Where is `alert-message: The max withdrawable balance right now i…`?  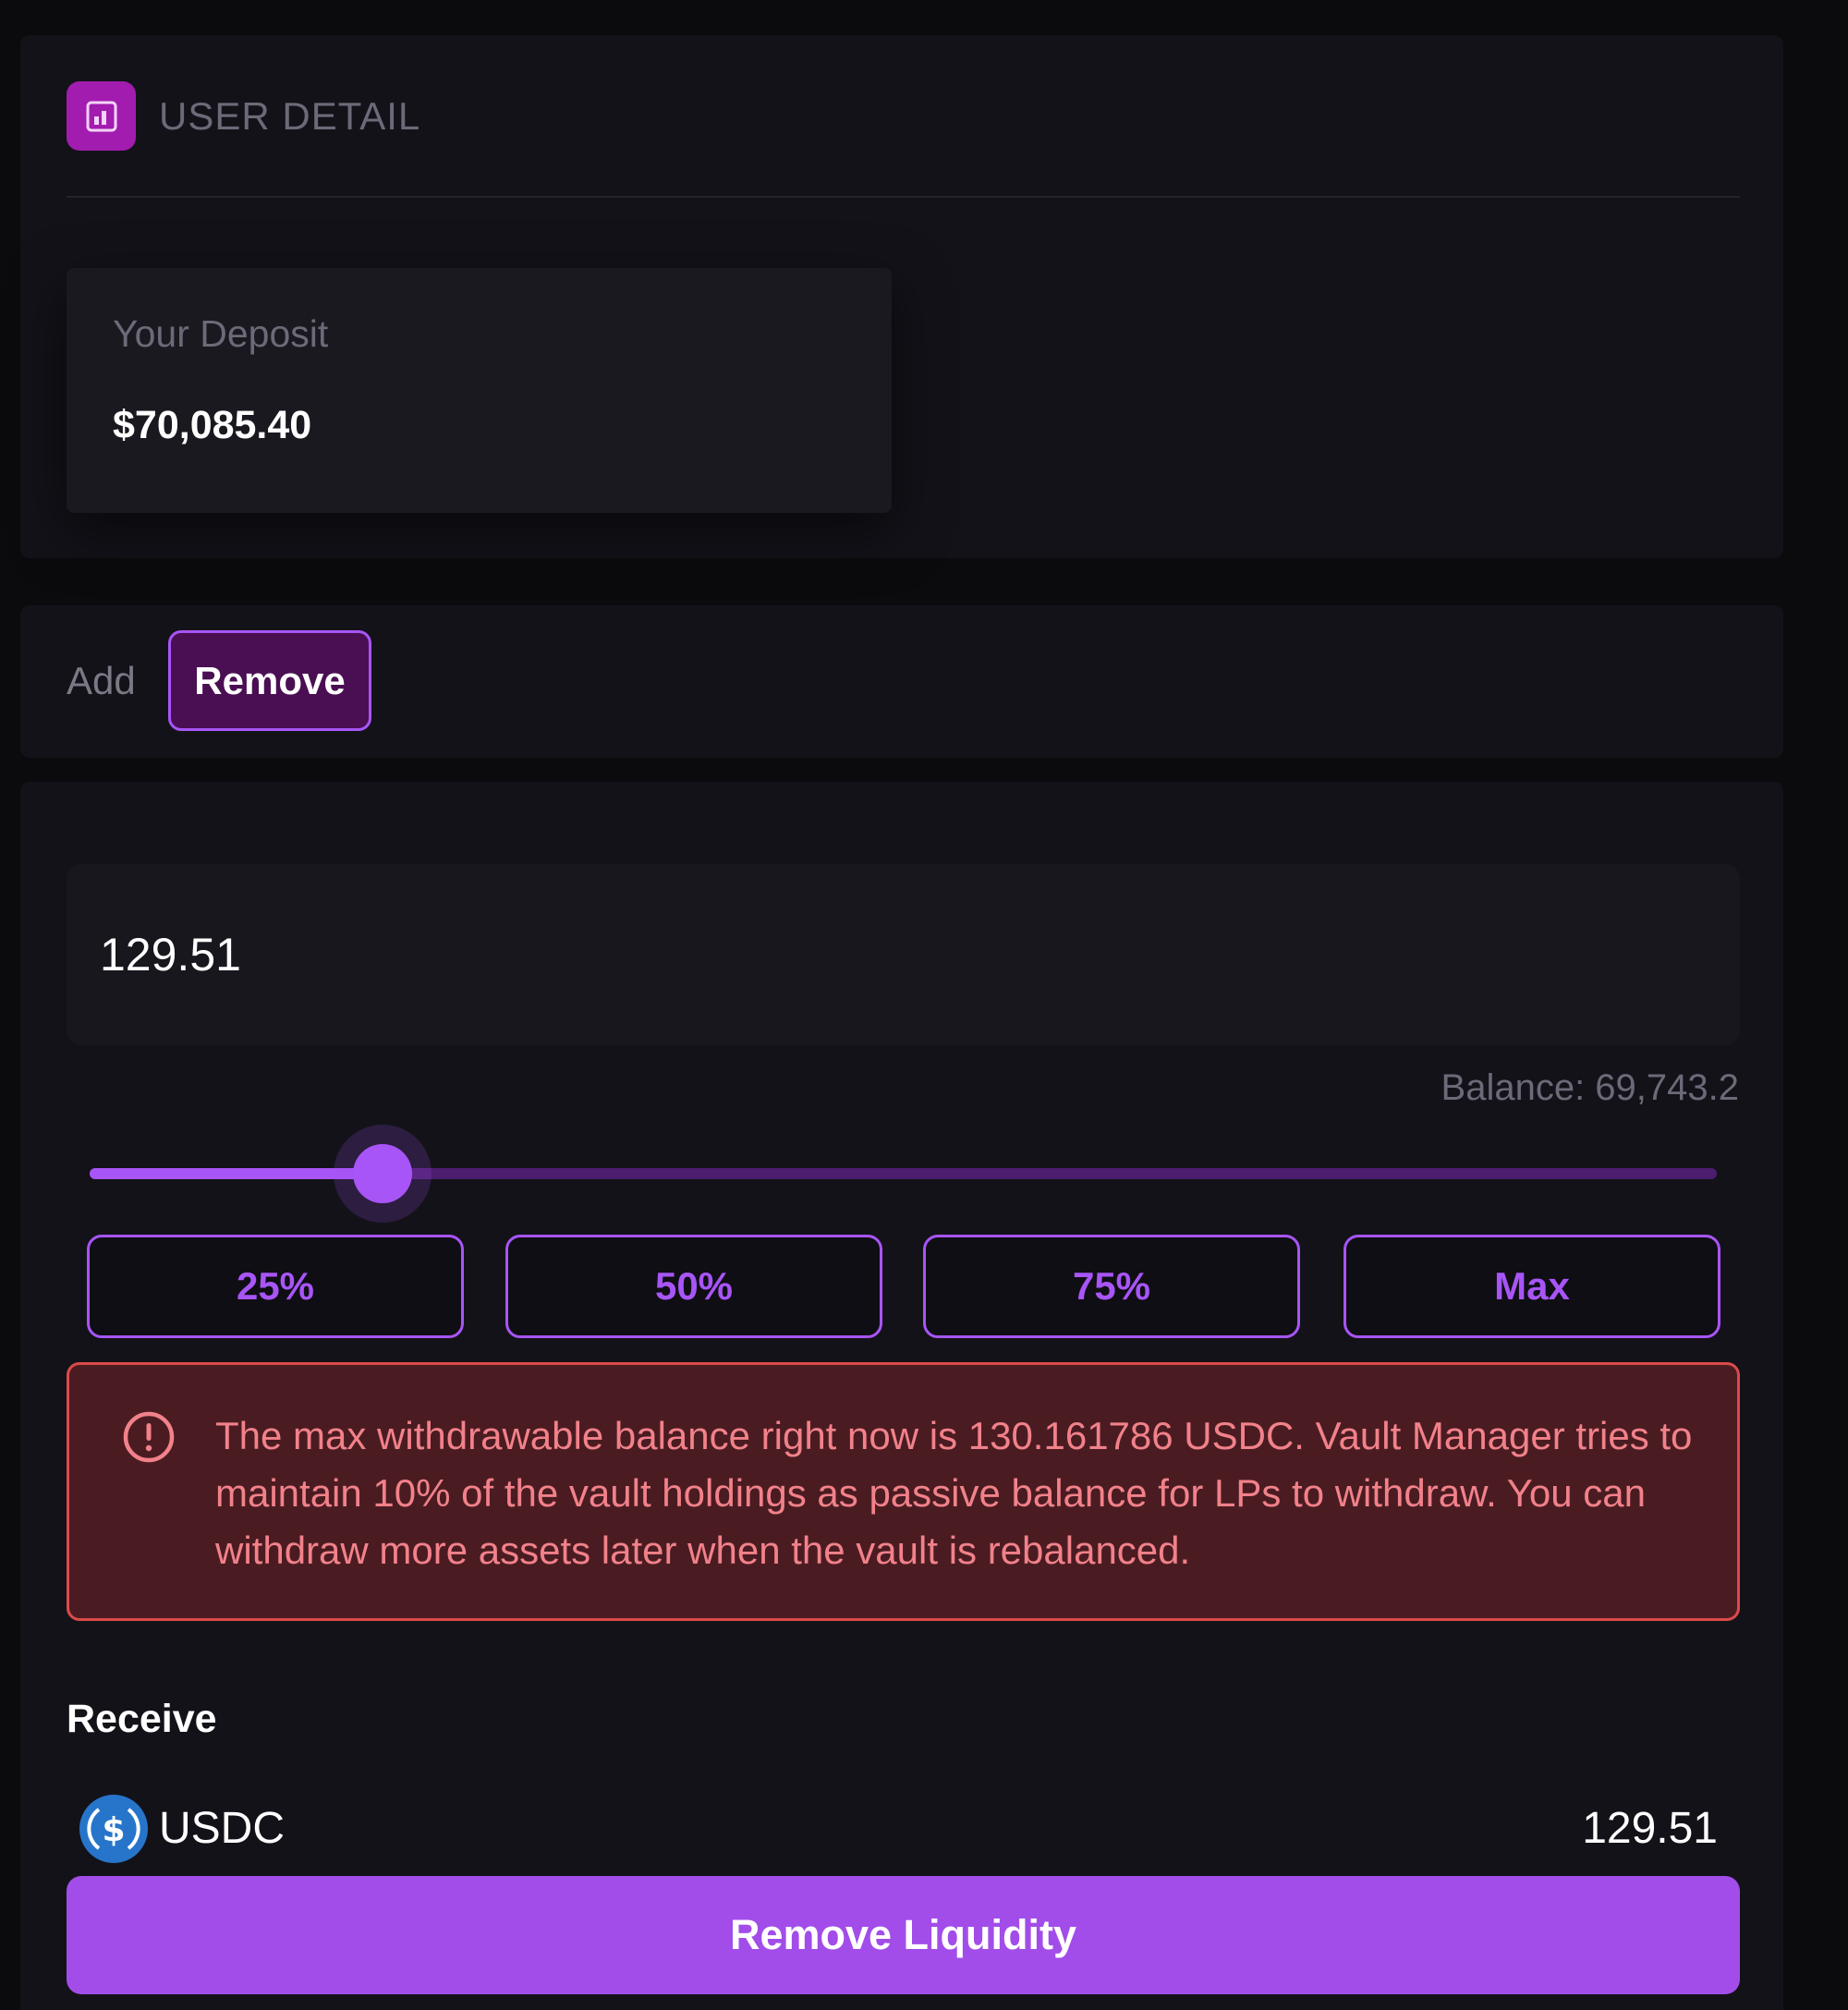
alert-message: The max withdrawable balance right now i… is located at coordinates (954, 1493).